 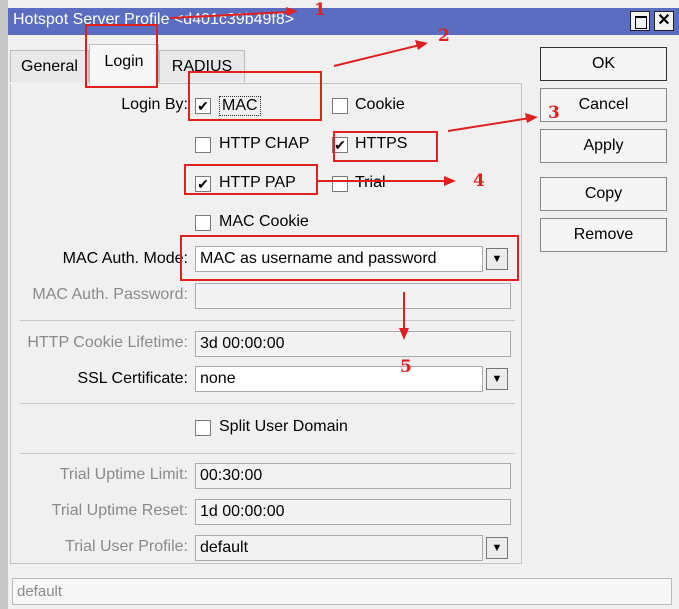 I want to click on annotation-label-4: 4, so click(x=479, y=181).